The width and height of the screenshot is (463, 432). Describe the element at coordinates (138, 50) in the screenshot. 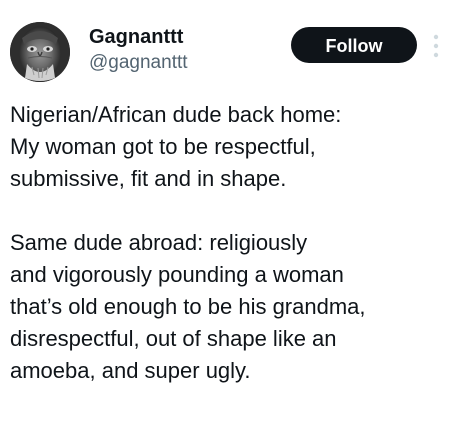

I see `author-names: Gagnanttt @gagnanttt` at that location.